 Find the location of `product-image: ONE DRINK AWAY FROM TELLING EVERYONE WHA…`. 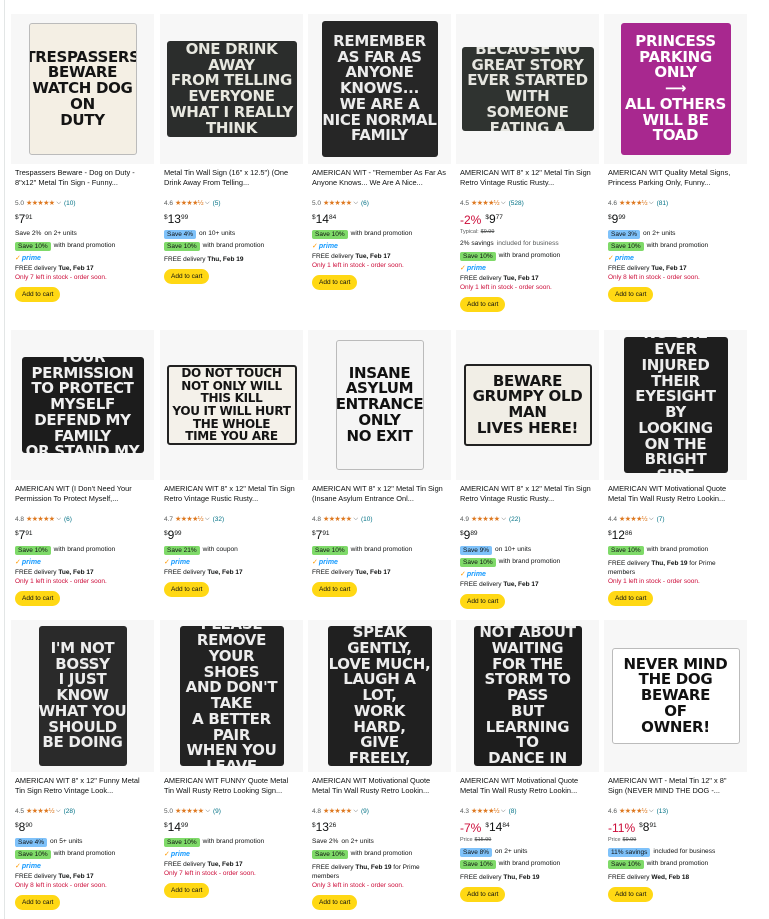

product-image: ONE DRINK AWAY FROM TELLING EVERYONE WHA… is located at coordinates (231, 89).